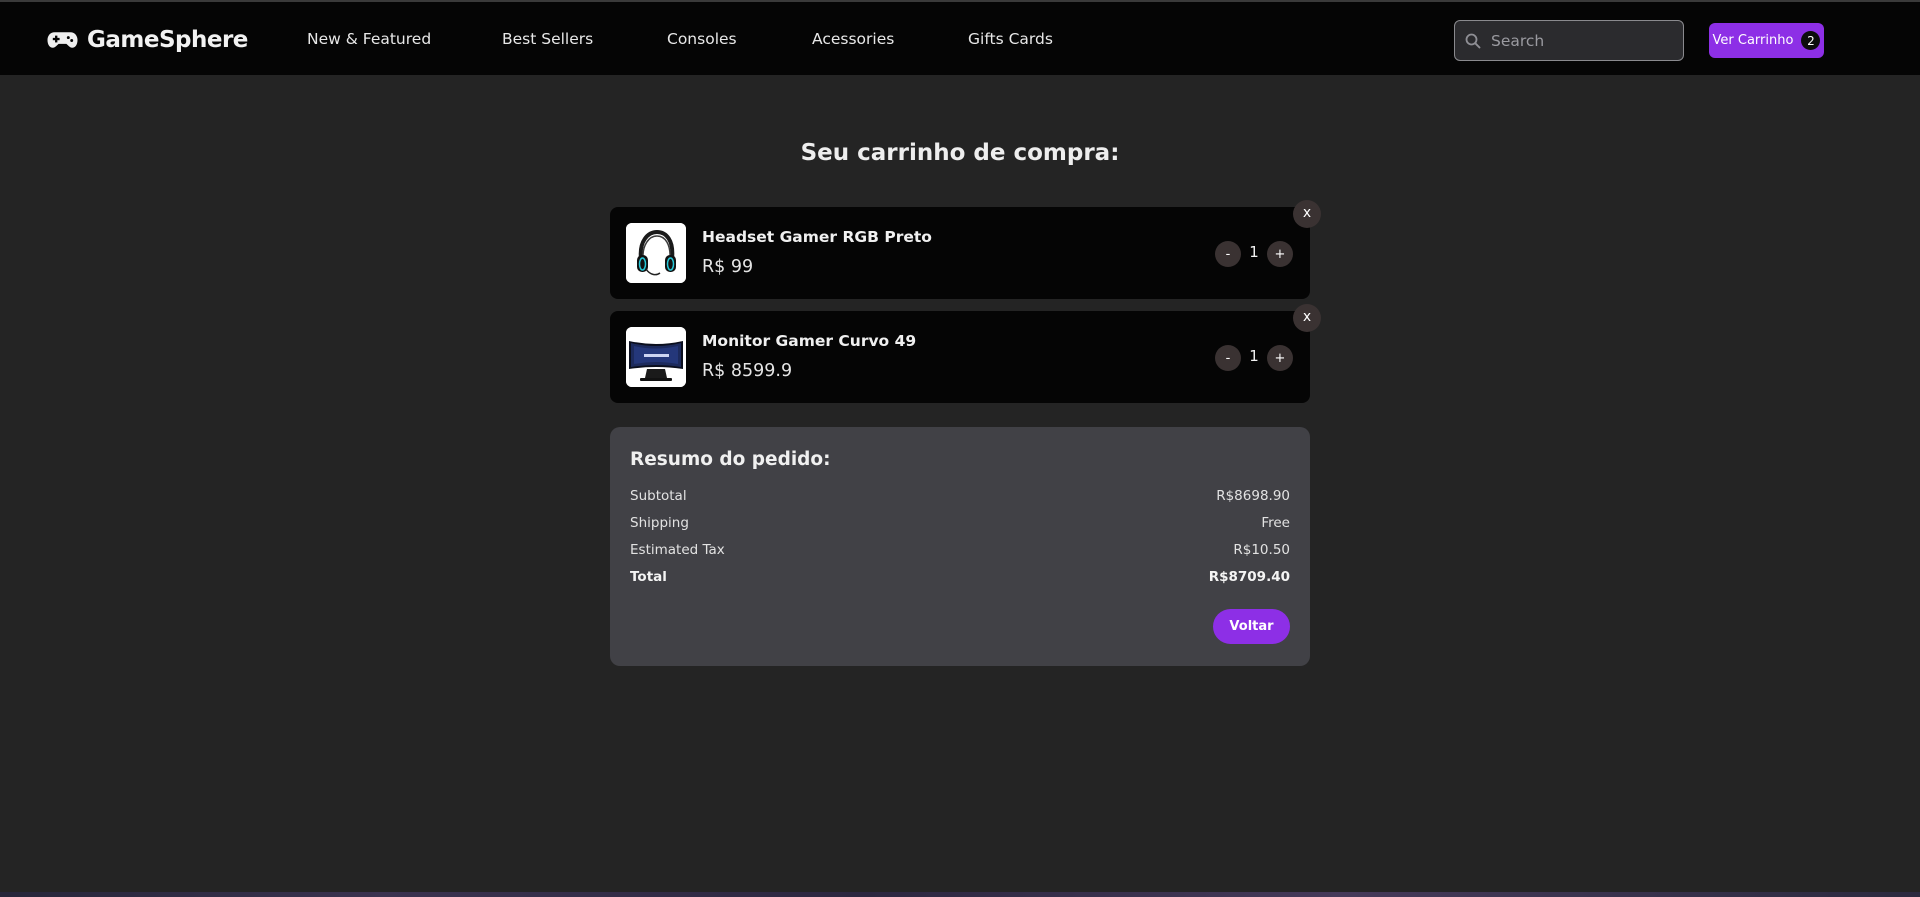 The width and height of the screenshot is (1920, 897). What do you see at coordinates (960, 525) in the screenshot?
I see `summary-row-shipping: Shipping Free` at bounding box center [960, 525].